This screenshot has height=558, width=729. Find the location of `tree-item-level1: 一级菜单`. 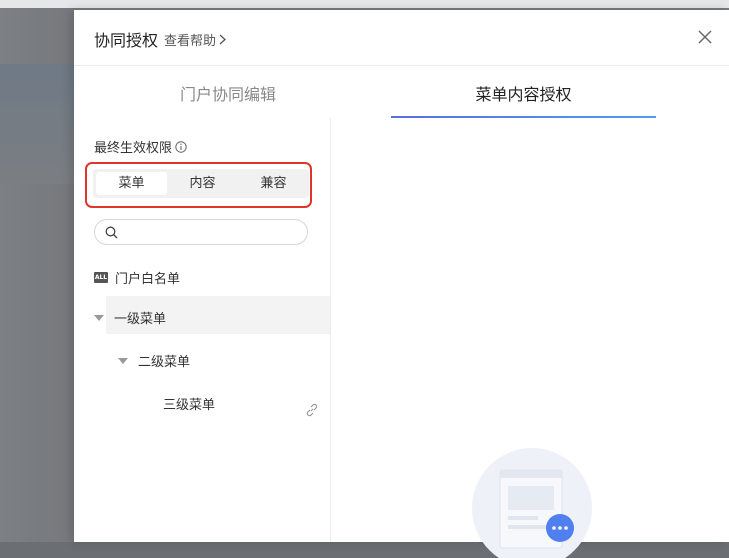

tree-item-level1: 一级菜单 is located at coordinates (130, 317).